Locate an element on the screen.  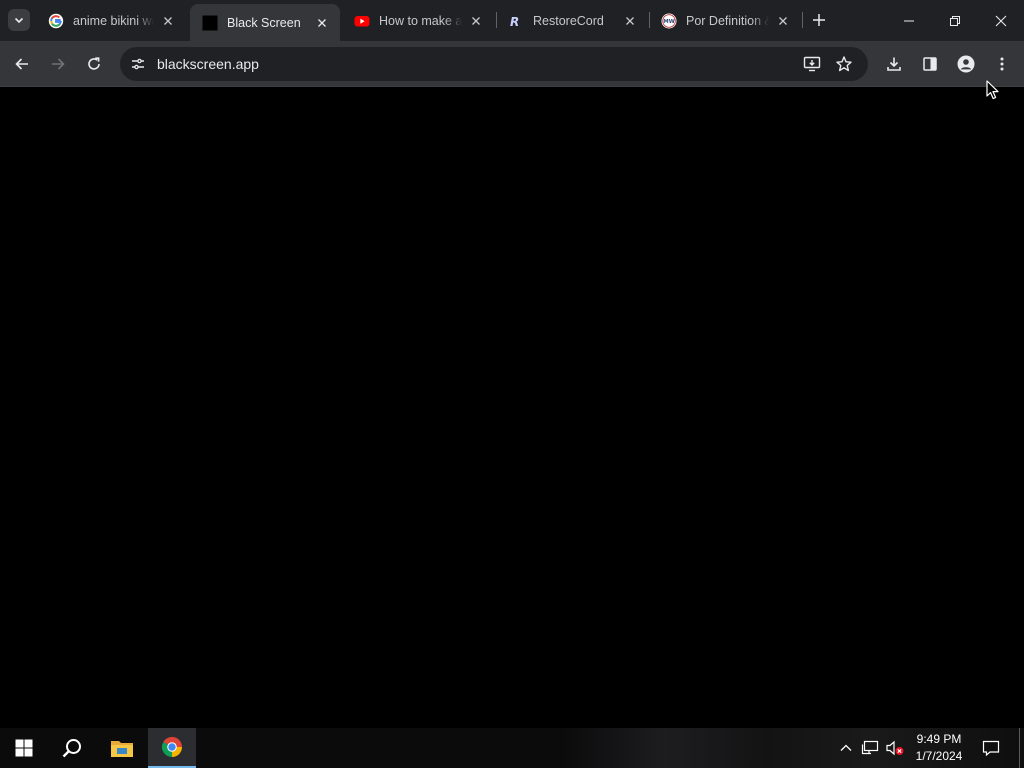
reload-icon is located at coordinates (94, 63).